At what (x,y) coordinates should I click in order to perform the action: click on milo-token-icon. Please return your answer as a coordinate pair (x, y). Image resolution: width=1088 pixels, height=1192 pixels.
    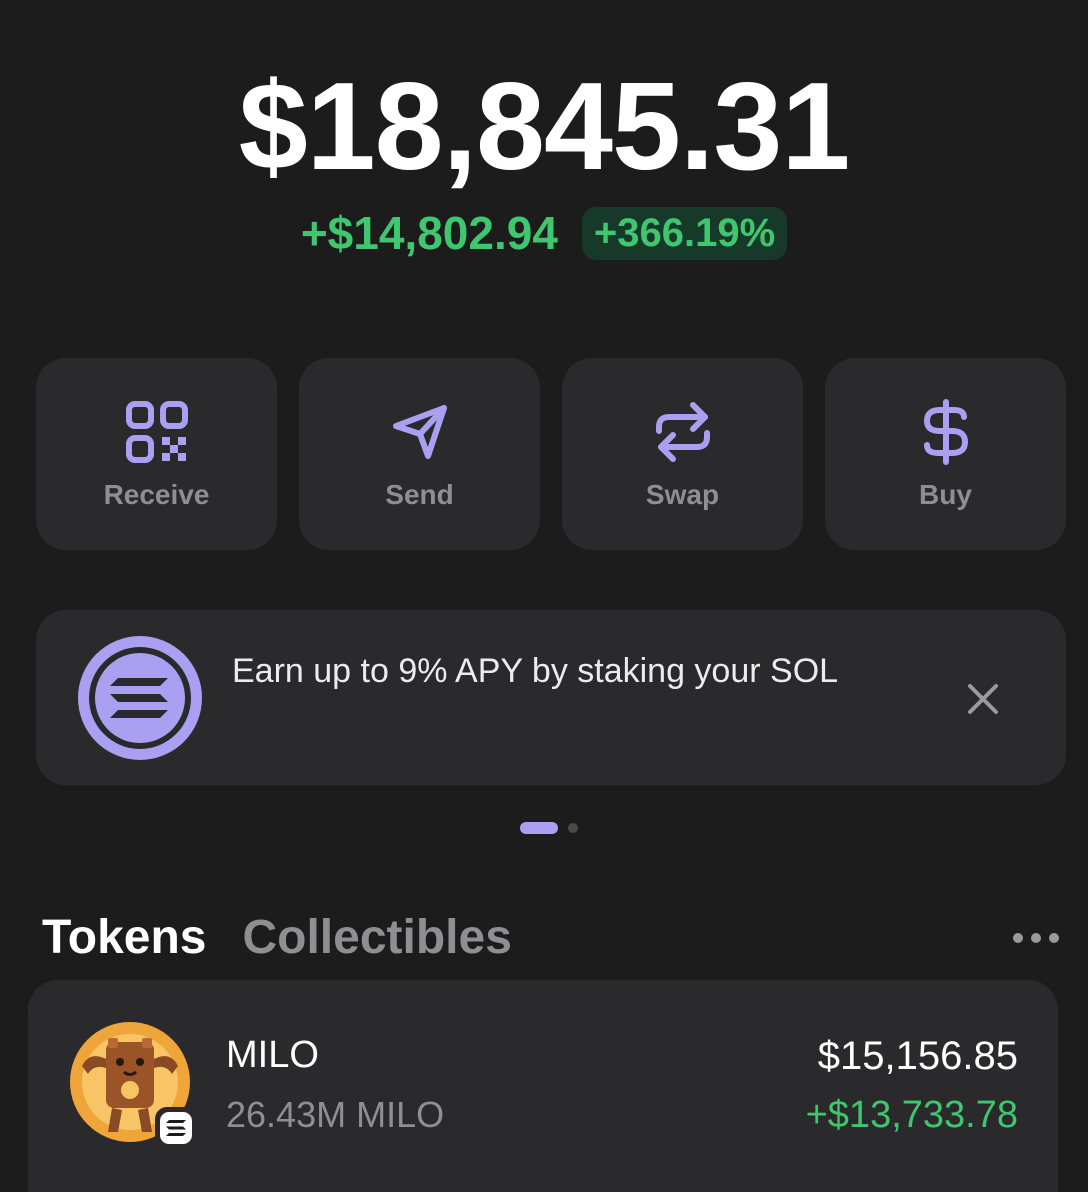
    Looking at the image, I should click on (135, 1087).